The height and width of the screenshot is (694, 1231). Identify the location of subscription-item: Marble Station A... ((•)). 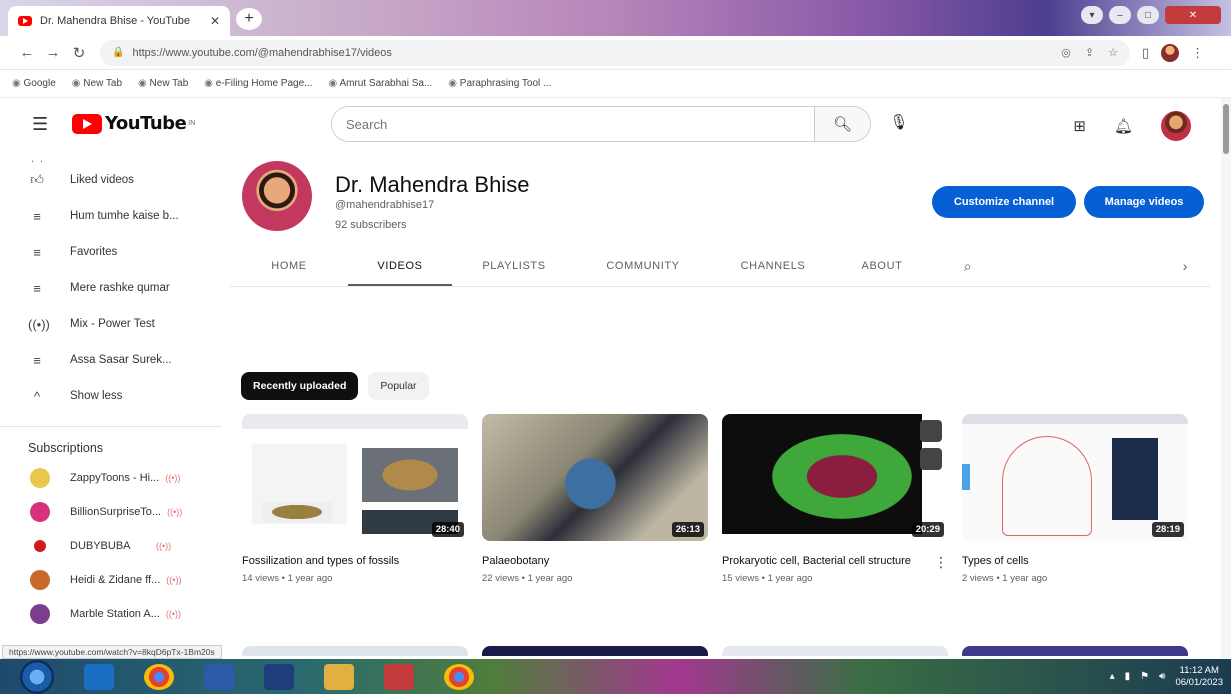
(111, 614).